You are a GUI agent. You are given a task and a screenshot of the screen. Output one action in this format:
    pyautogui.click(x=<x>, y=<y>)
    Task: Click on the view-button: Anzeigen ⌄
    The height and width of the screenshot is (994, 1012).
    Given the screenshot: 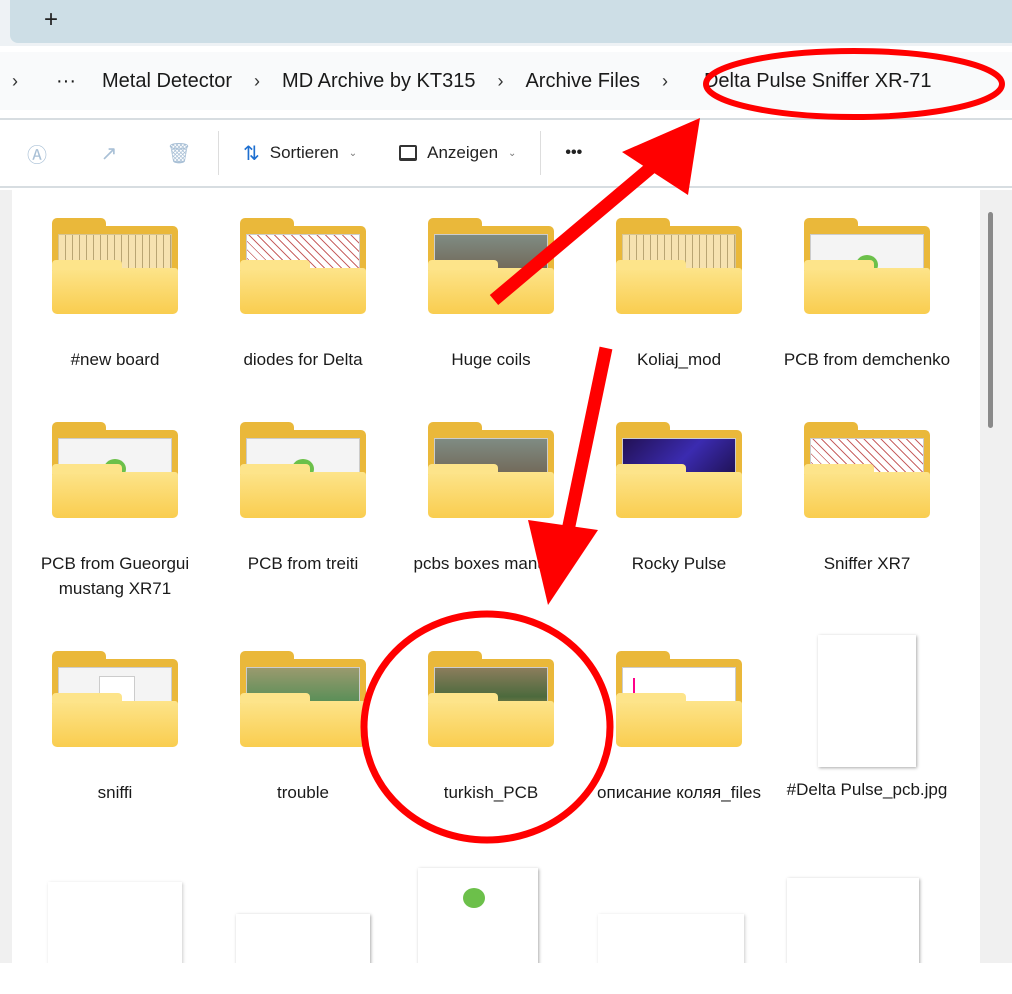 What is the action you would take?
    pyautogui.click(x=457, y=153)
    